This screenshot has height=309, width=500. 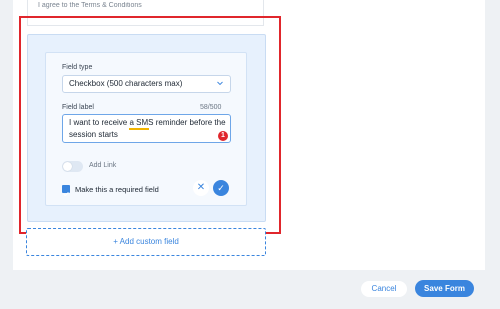 I want to click on previous-field-label: I agree to the Terms & Conditions, so click(x=90, y=5).